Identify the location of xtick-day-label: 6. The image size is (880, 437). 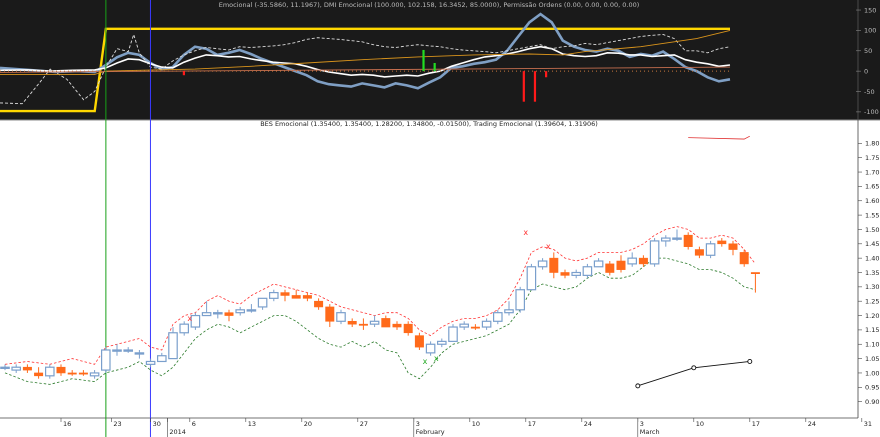
(194, 424).